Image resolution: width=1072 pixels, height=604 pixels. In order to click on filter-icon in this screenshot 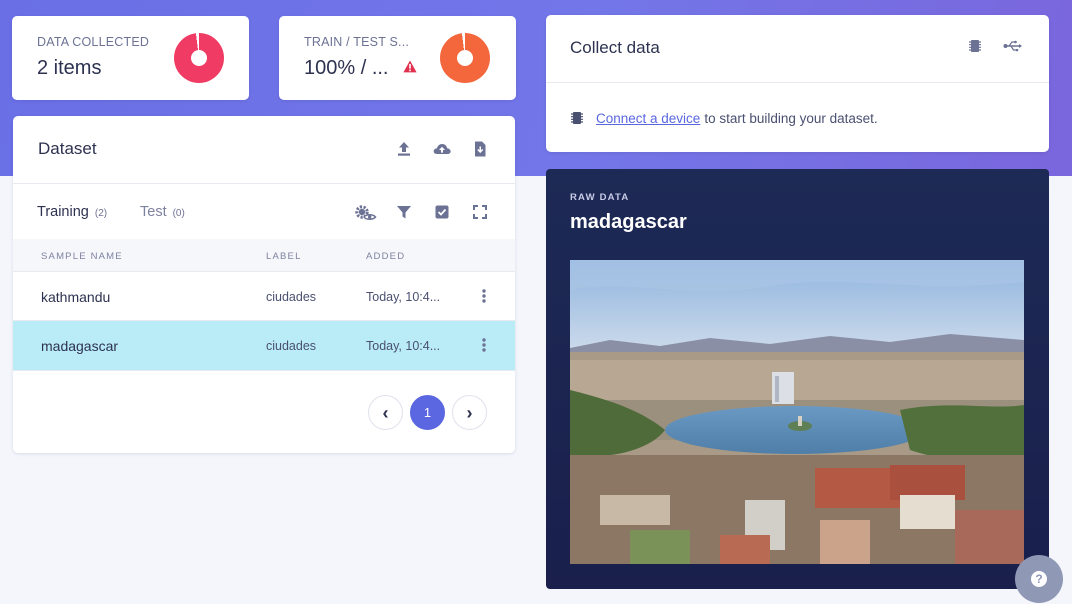, I will do `click(404, 212)`.